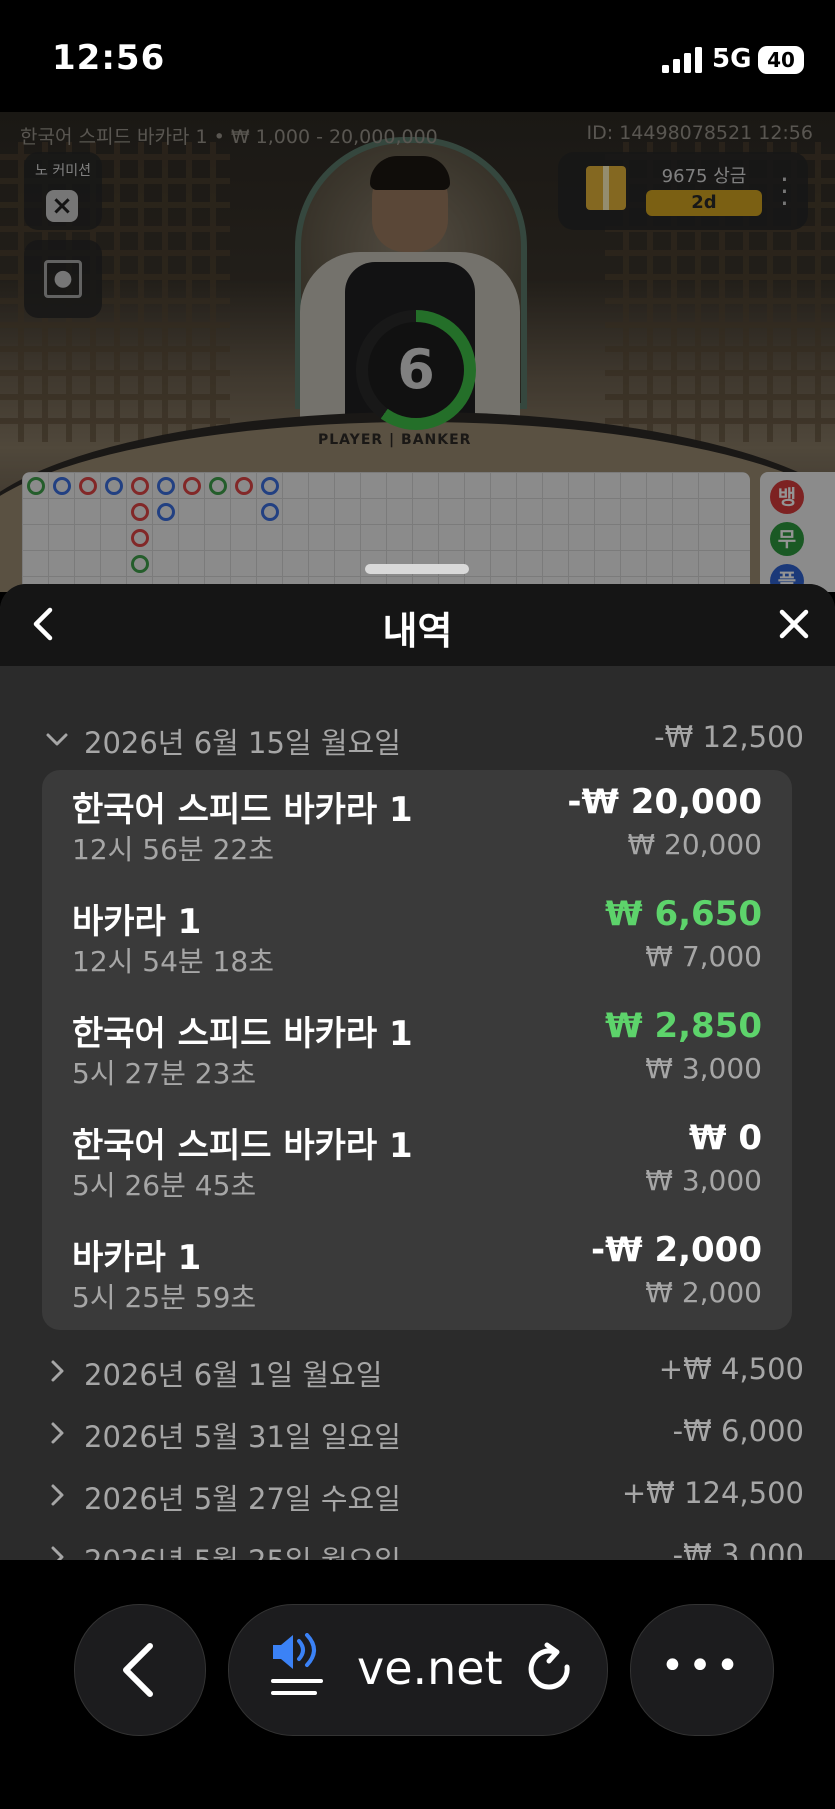 The height and width of the screenshot is (1809, 835). I want to click on transaction-item: 바카라 1 5시 25분 59초 -₩ 2,000 ₩ 2,000, so click(417, 1280).